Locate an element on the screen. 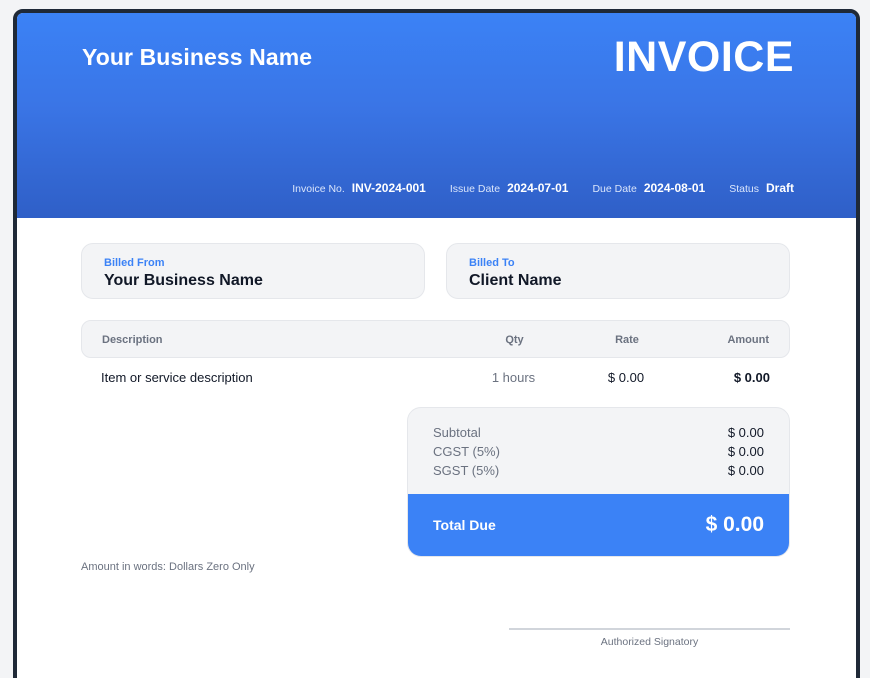  billed-from-card: Billed From Your Business Name is located at coordinates (253, 271).